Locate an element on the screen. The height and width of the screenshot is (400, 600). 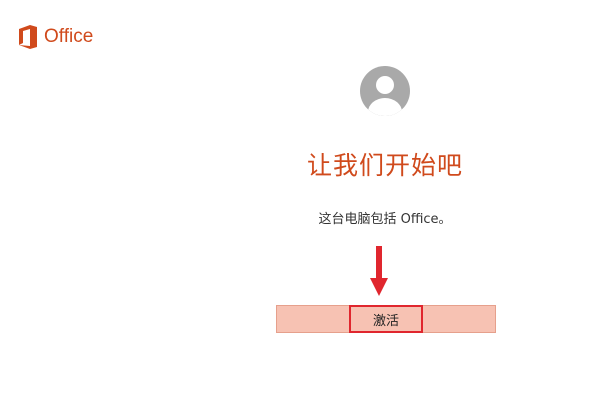
user-avatar-icon is located at coordinates (385, 91).